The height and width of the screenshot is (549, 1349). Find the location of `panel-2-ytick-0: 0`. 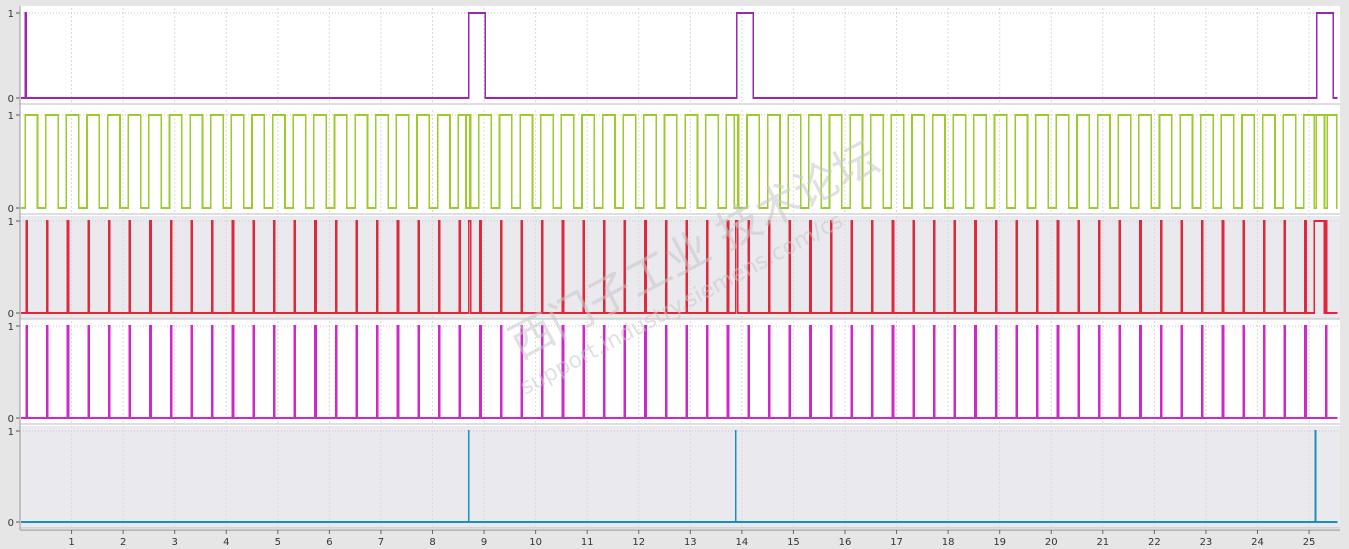

panel-2-ytick-0: 0 is located at coordinates (11, 209).